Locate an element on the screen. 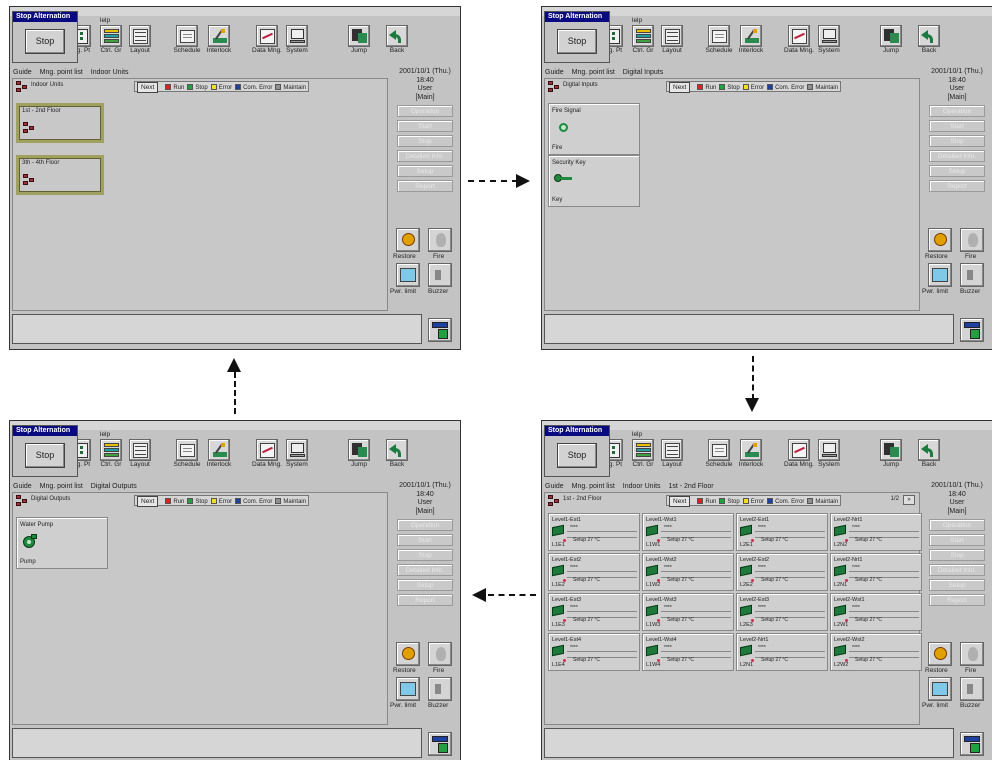 The image size is (992, 760). indoor-unit-card: Level1-Wst2 **** Setup 27 °C L1W2 is located at coordinates (688, 572).